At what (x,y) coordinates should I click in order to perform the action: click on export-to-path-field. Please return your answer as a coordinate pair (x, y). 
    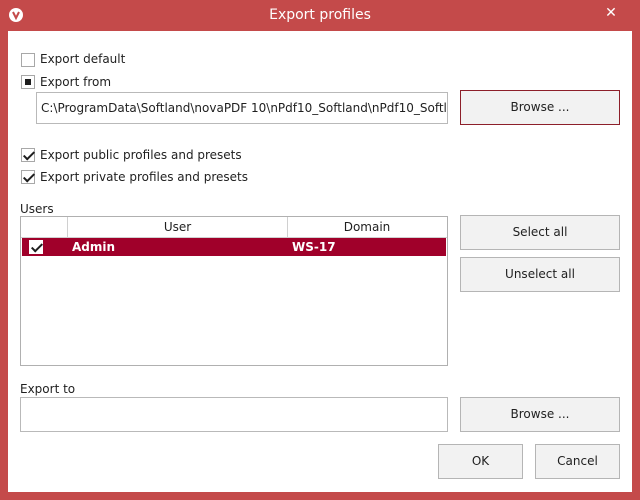
    Looking at the image, I should click on (234, 414).